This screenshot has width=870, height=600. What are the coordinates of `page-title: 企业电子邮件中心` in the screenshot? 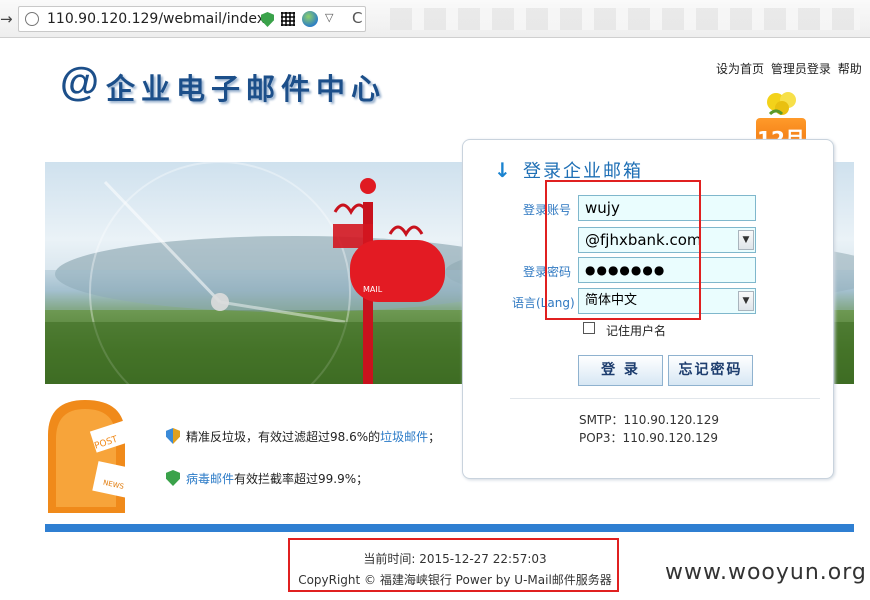 It's located at (246, 89).